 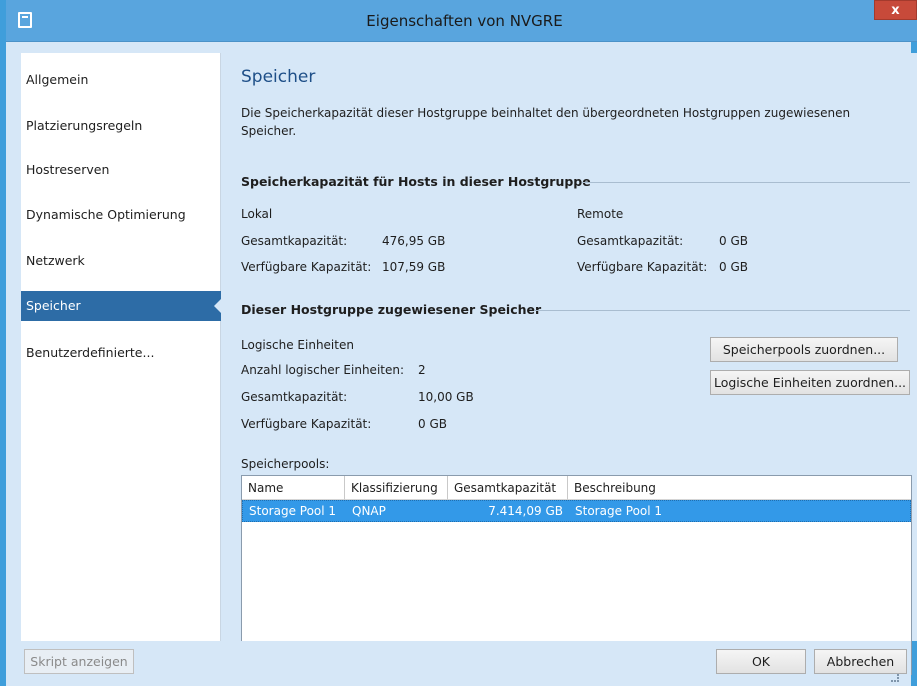 What do you see at coordinates (508, 488) in the screenshot?
I see `column-header-capacity: Gesamtkapazität` at bounding box center [508, 488].